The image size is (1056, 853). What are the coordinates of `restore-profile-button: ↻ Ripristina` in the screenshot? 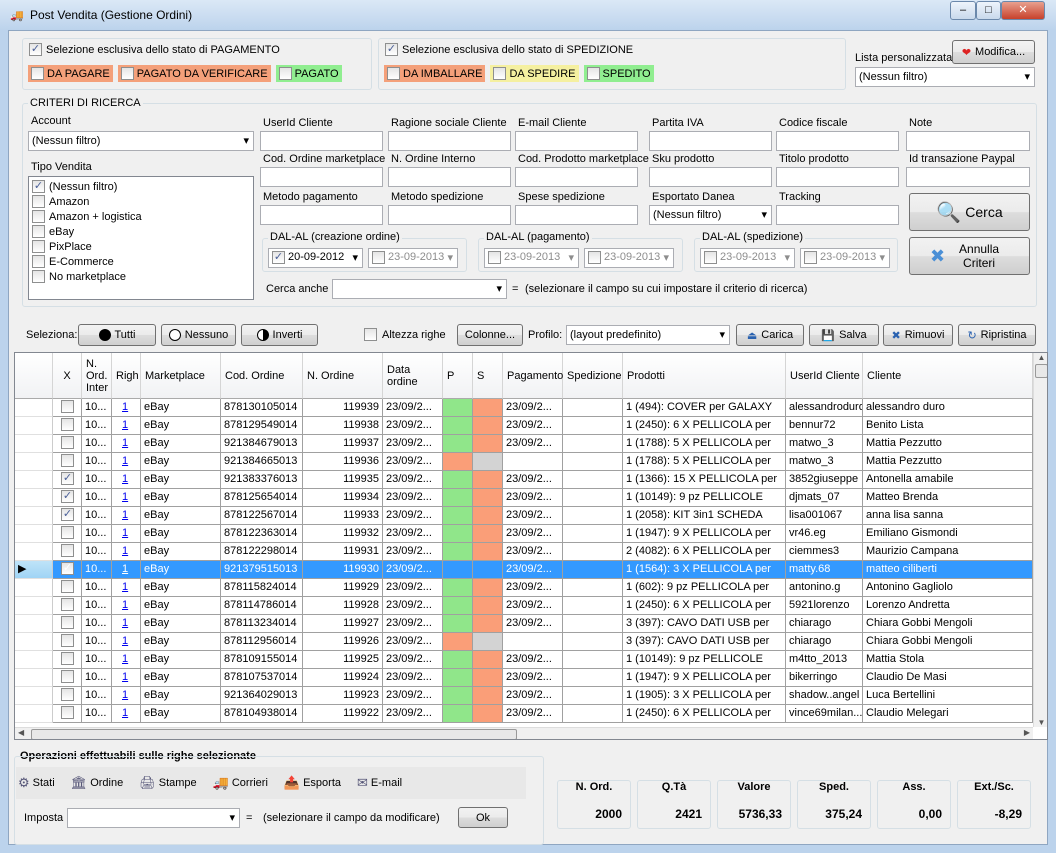 It's located at (997, 335).